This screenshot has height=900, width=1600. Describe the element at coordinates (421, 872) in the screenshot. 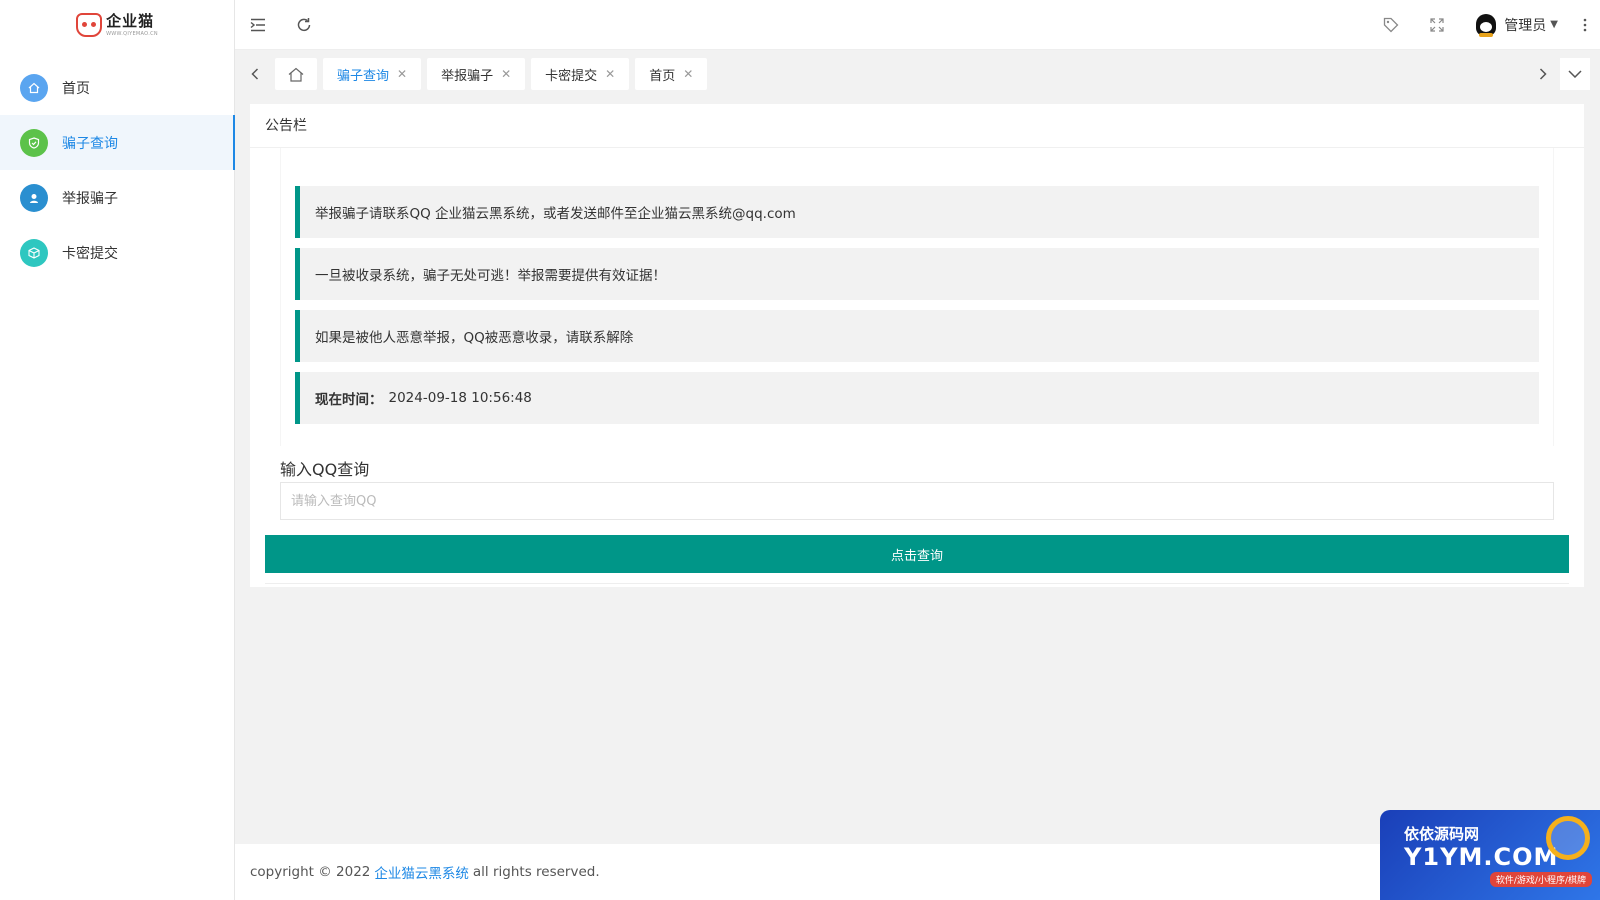

I see `footer-link: 企业猫云黑系统` at that location.